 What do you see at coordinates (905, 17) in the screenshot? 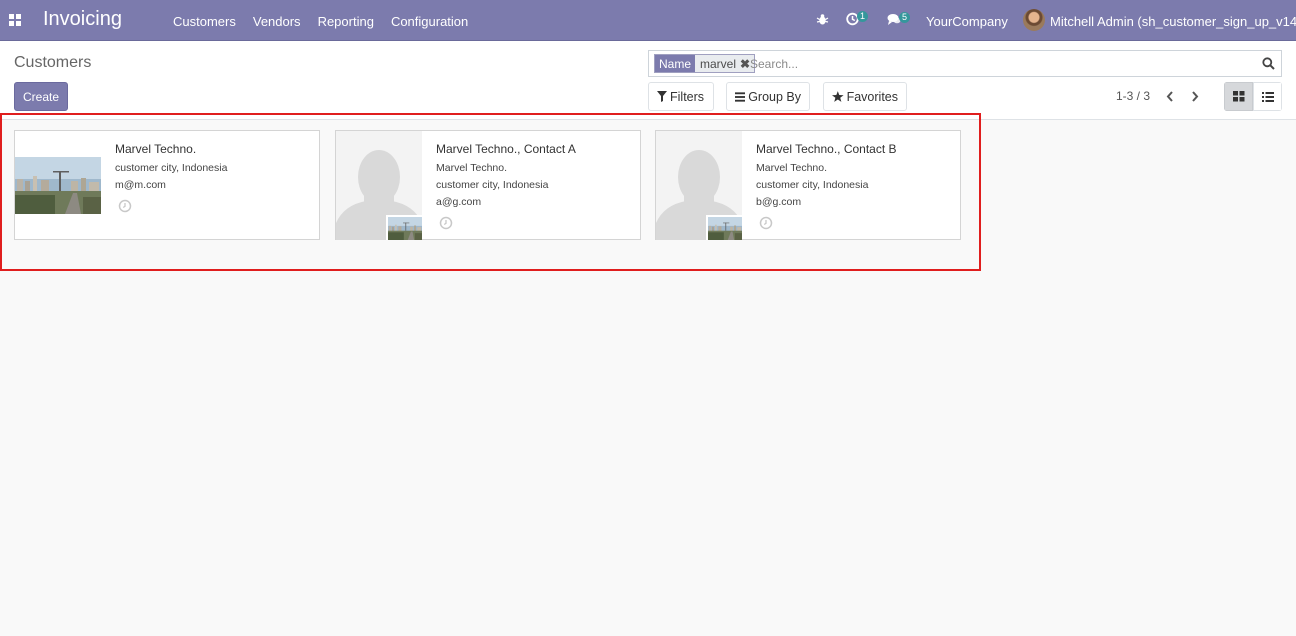
I see `messages-count-badge: 5` at bounding box center [905, 17].